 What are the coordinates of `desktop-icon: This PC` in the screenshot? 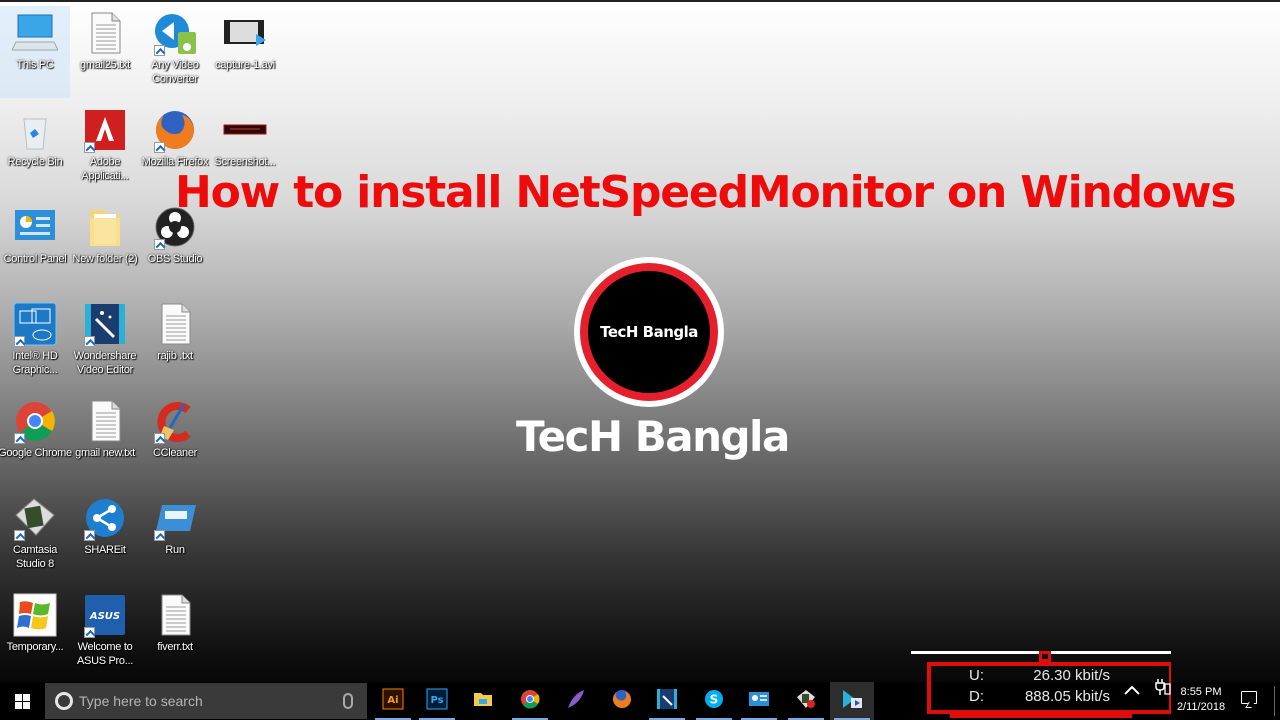 It's located at (35, 52).